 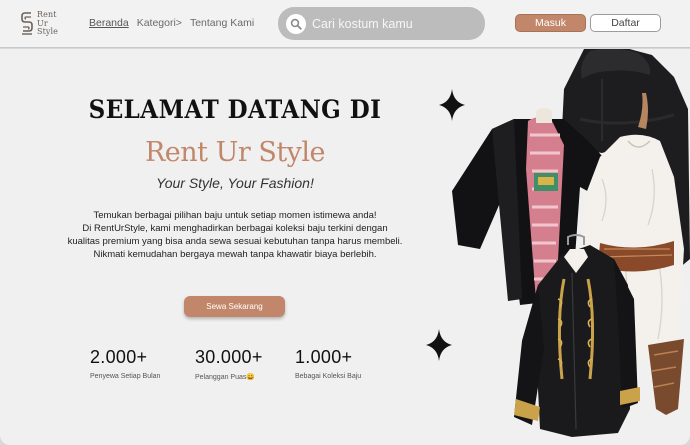 What do you see at coordinates (225, 377) in the screenshot?
I see `stat-label: Pelanggan Puas😄` at bounding box center [225, 377].